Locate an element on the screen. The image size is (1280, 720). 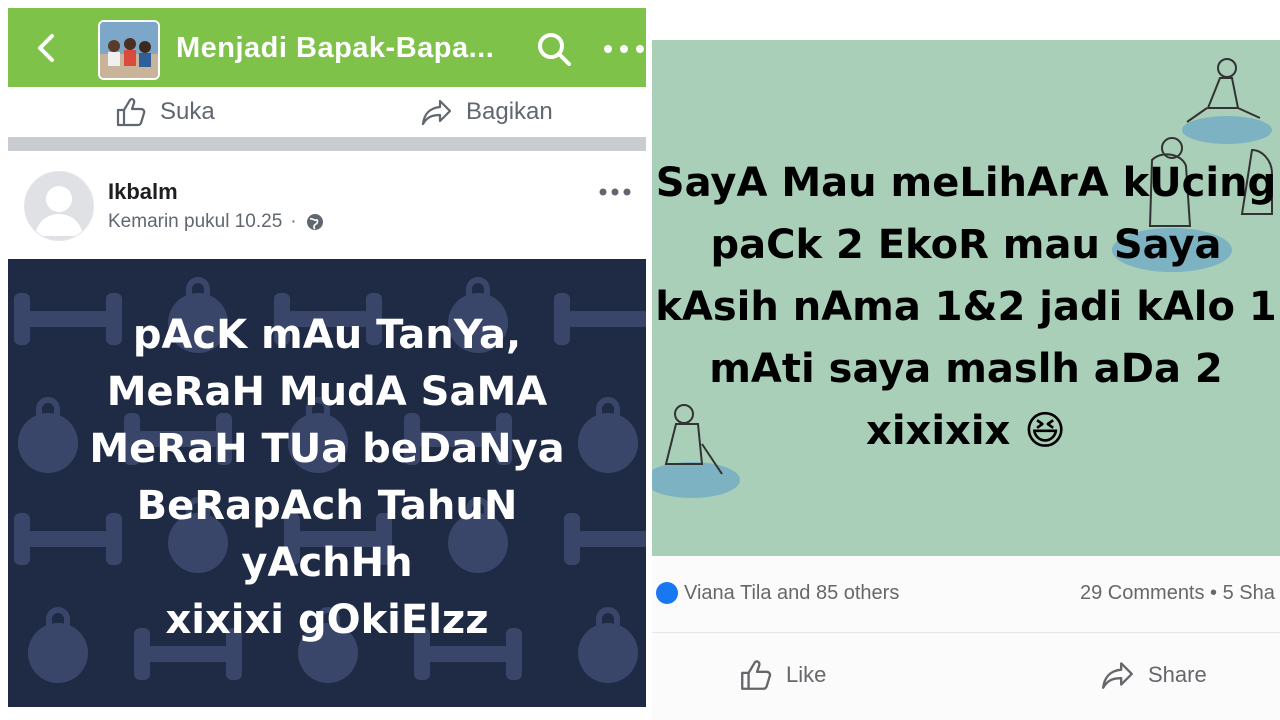
status-line: paCk 2 EkoR mau Saya is located at coordinates (966, 245).